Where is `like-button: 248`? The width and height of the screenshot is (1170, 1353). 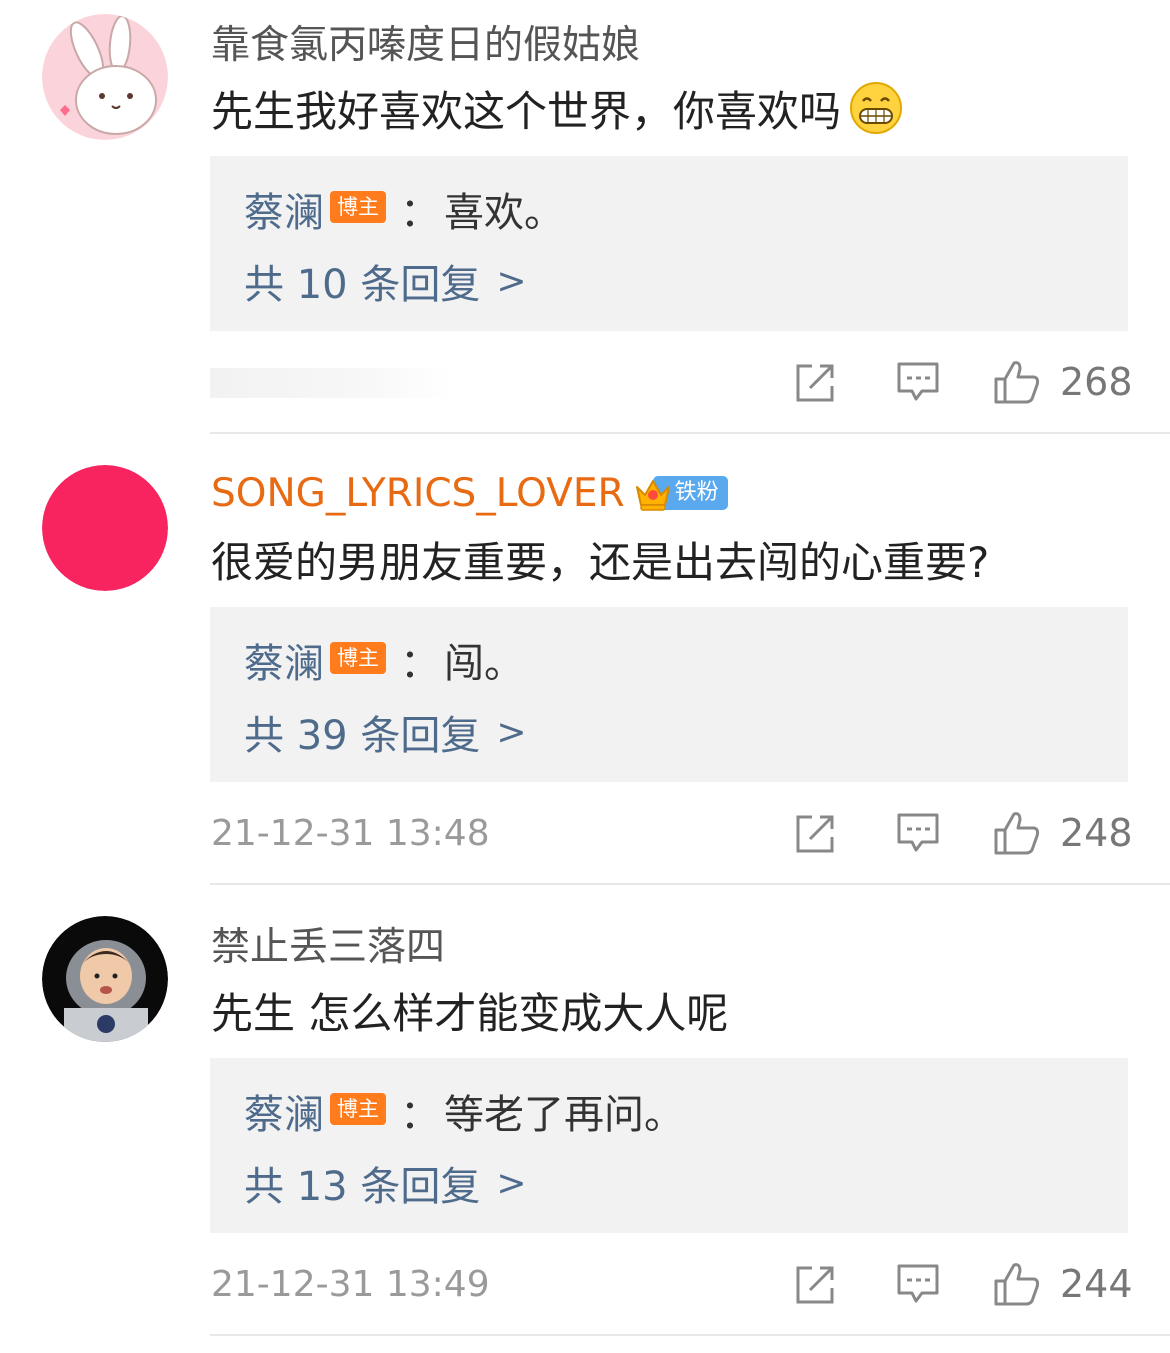
like-button: 248 is located at coordinates (1062, 833).